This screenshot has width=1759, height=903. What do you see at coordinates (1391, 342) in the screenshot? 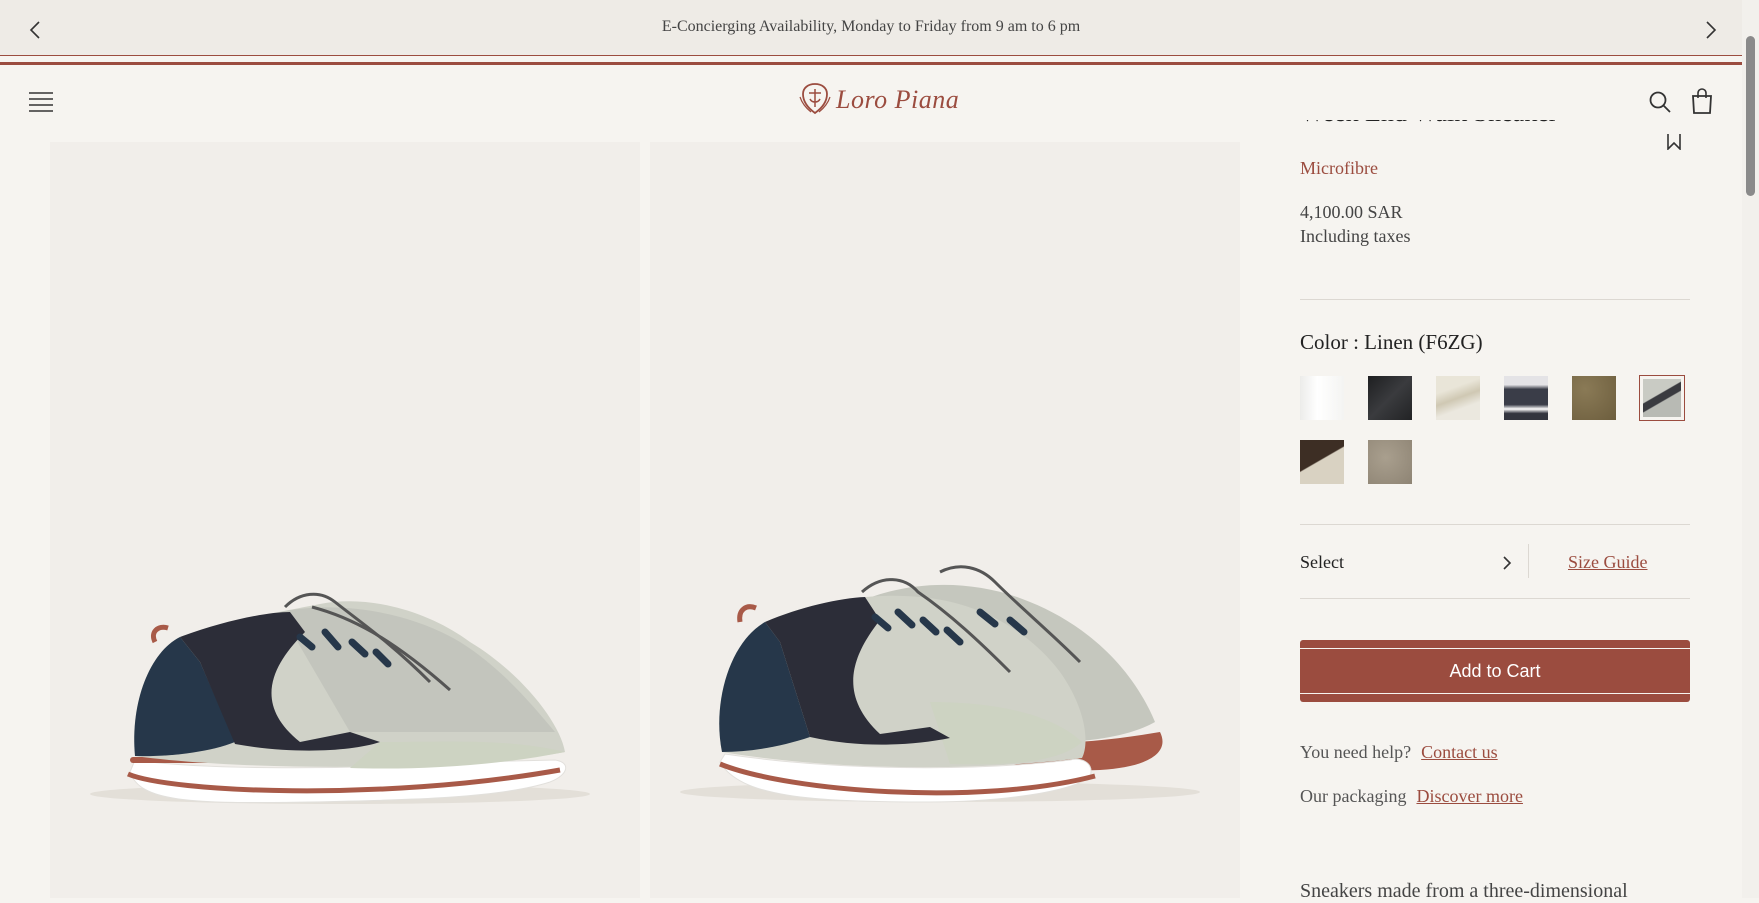
I see `color-label: Color : Linen (F6ZG)` at bounding box center [1391, 342].